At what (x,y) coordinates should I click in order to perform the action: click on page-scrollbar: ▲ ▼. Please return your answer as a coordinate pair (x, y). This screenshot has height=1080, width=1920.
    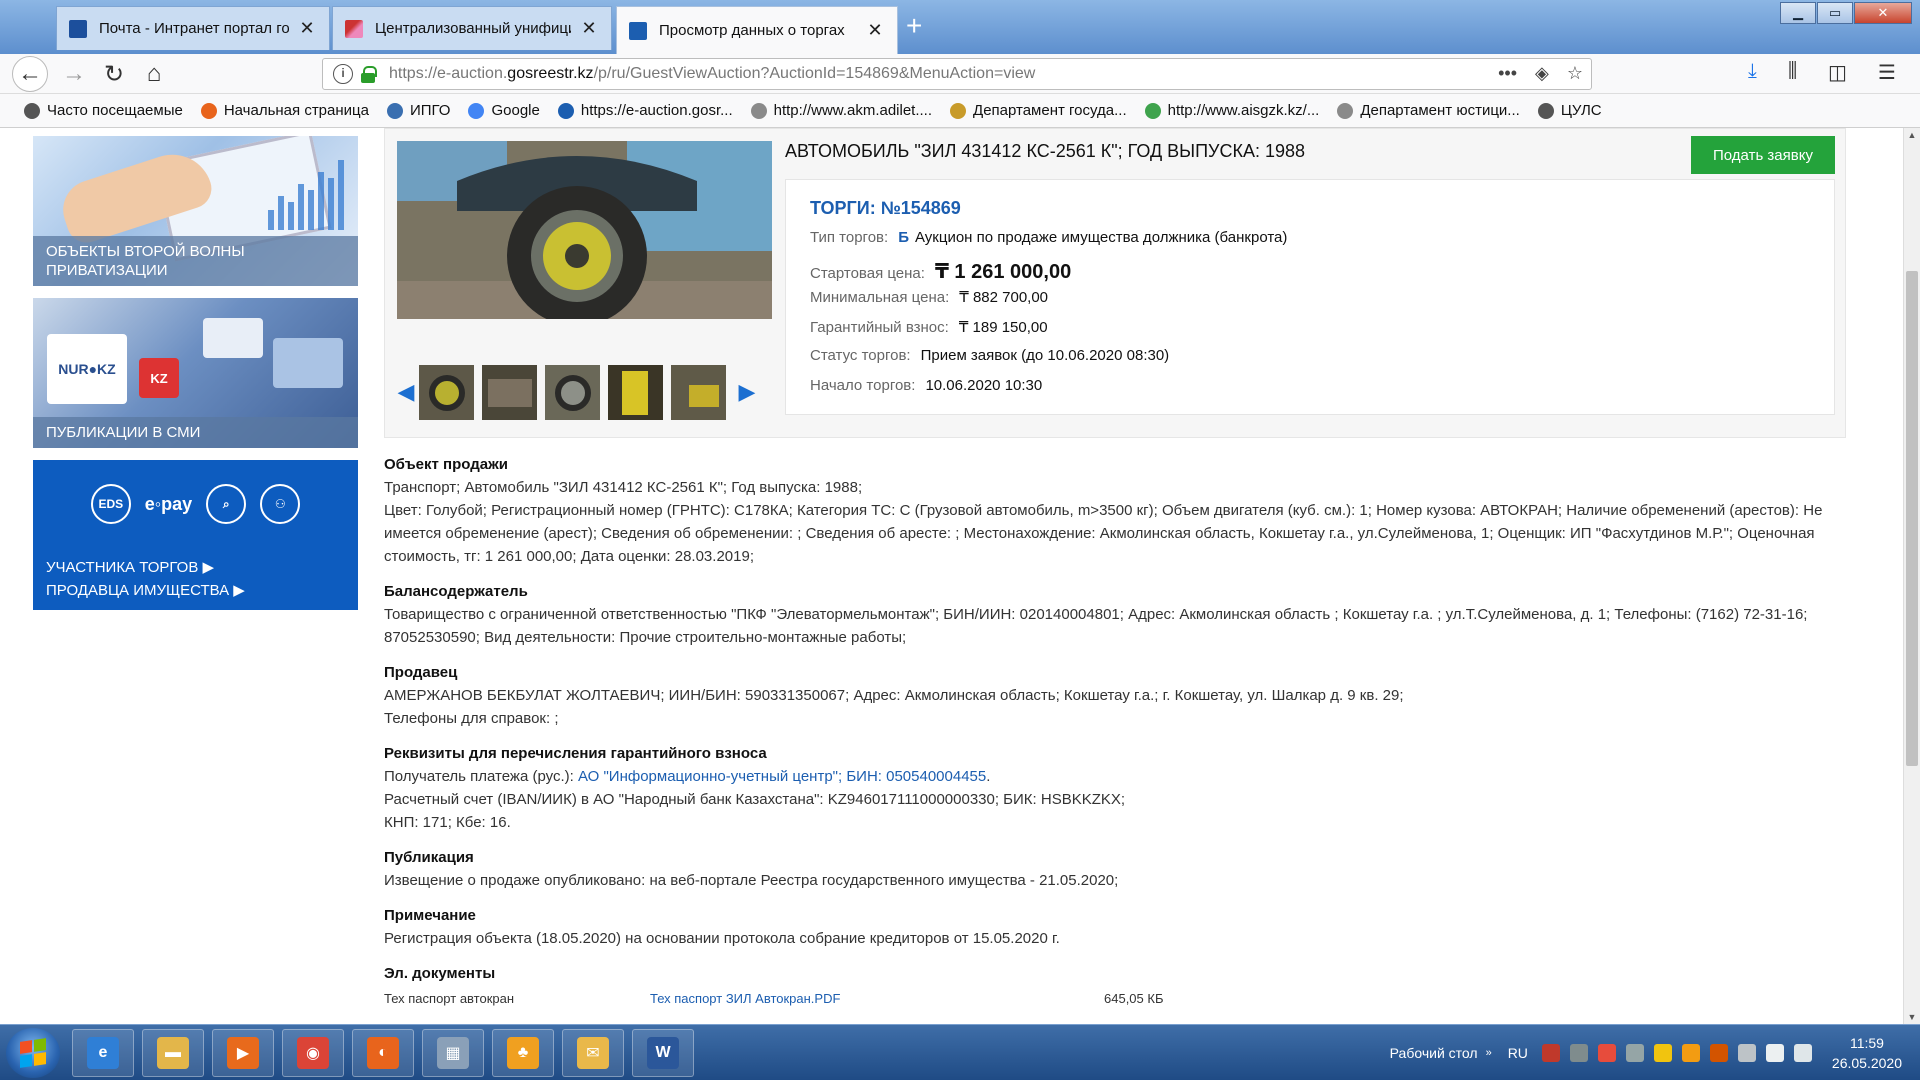
    Looking at the image, I should click on (1911, 576).